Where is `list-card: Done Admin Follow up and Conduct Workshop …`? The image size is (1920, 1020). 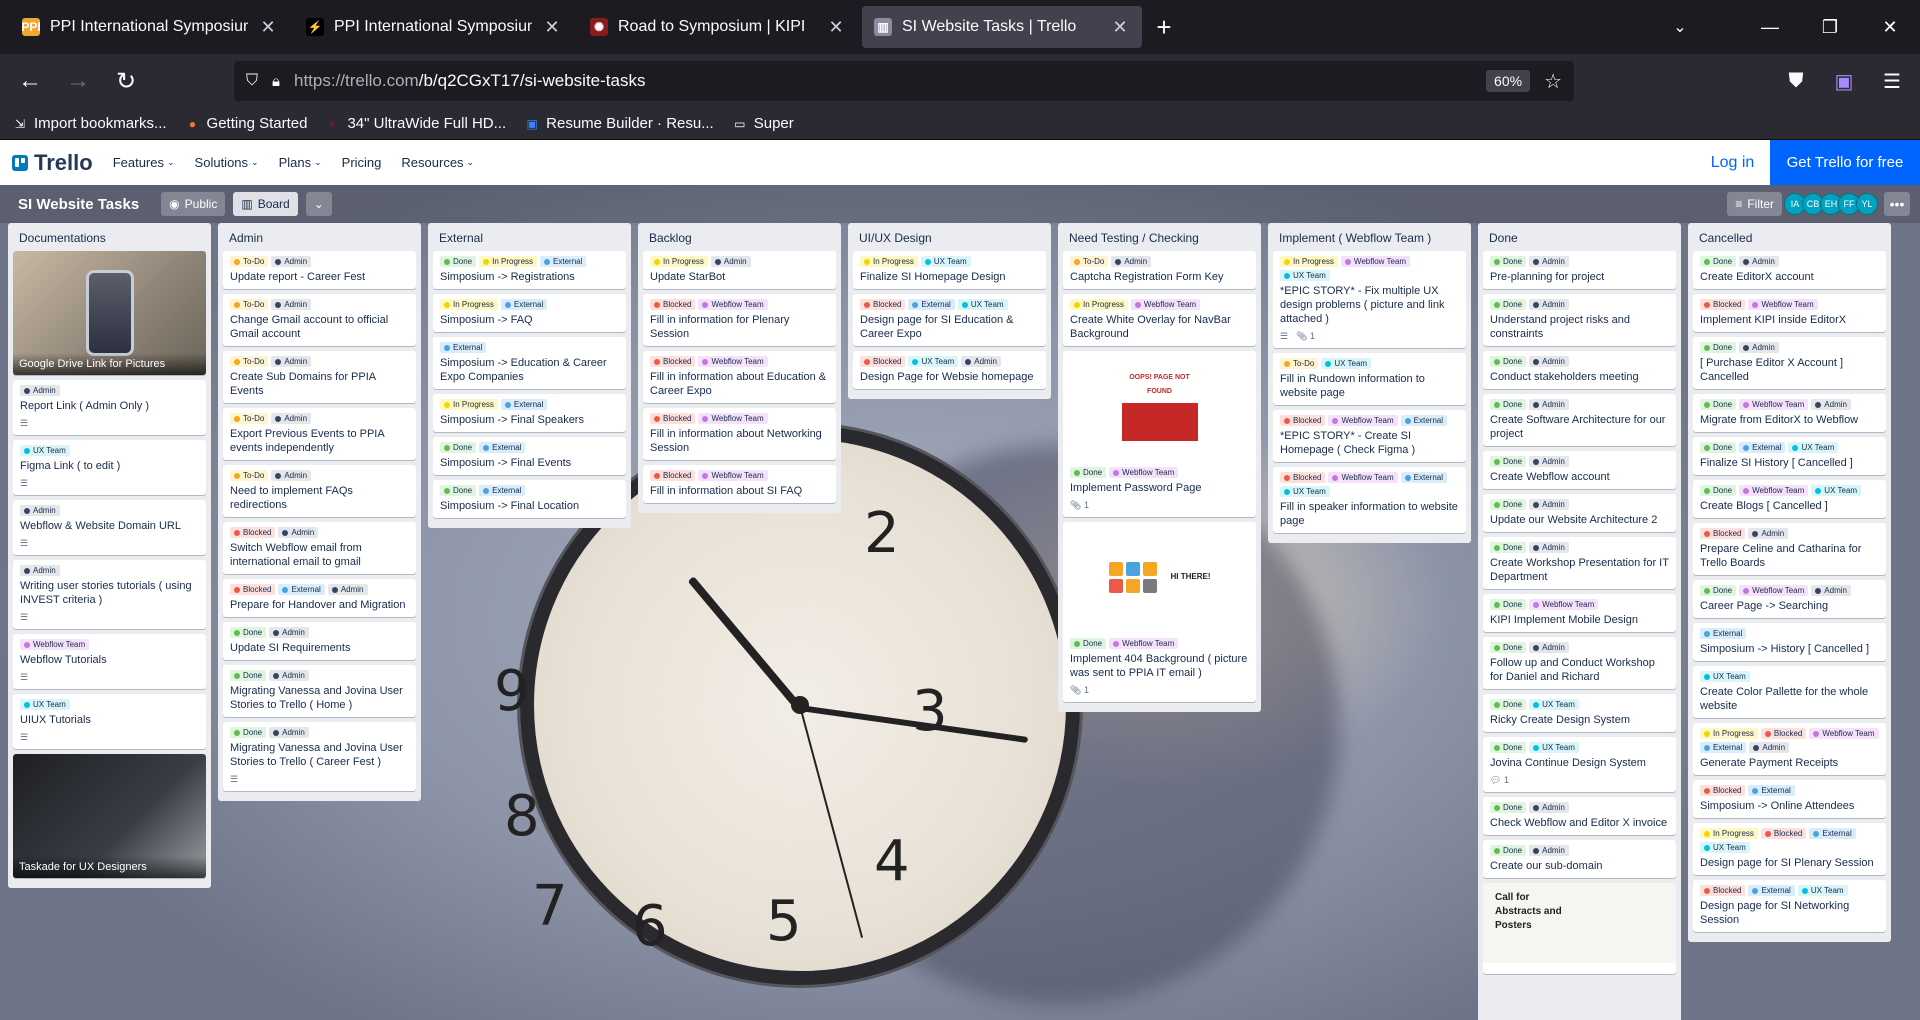 list-card: Done Admin Follow up and Conduct Workshop … is located at coordinates (1579, 663).